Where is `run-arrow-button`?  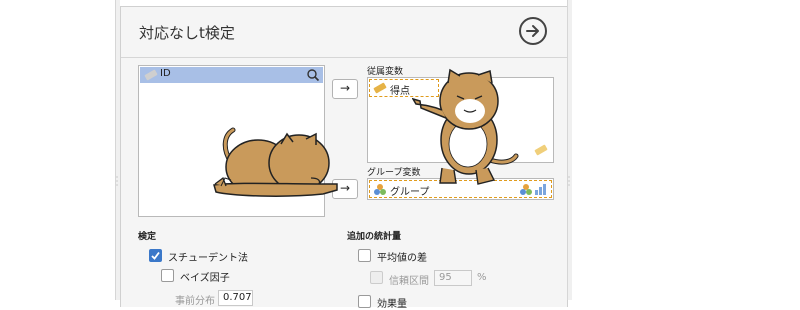 run-arrow-button is located at coordinates (533, 31).